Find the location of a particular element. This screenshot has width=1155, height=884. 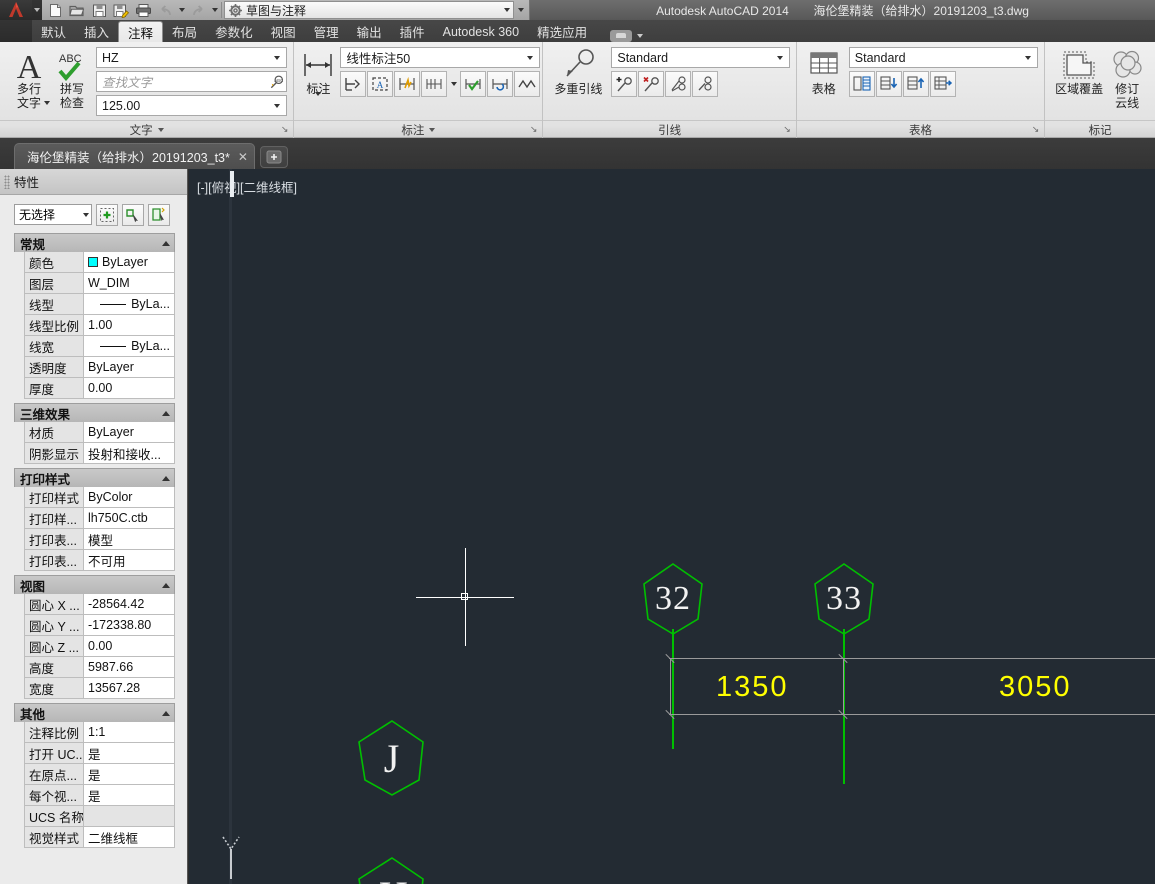

property-row: 宽度 13567.28 is located at coordinates (94, 688).